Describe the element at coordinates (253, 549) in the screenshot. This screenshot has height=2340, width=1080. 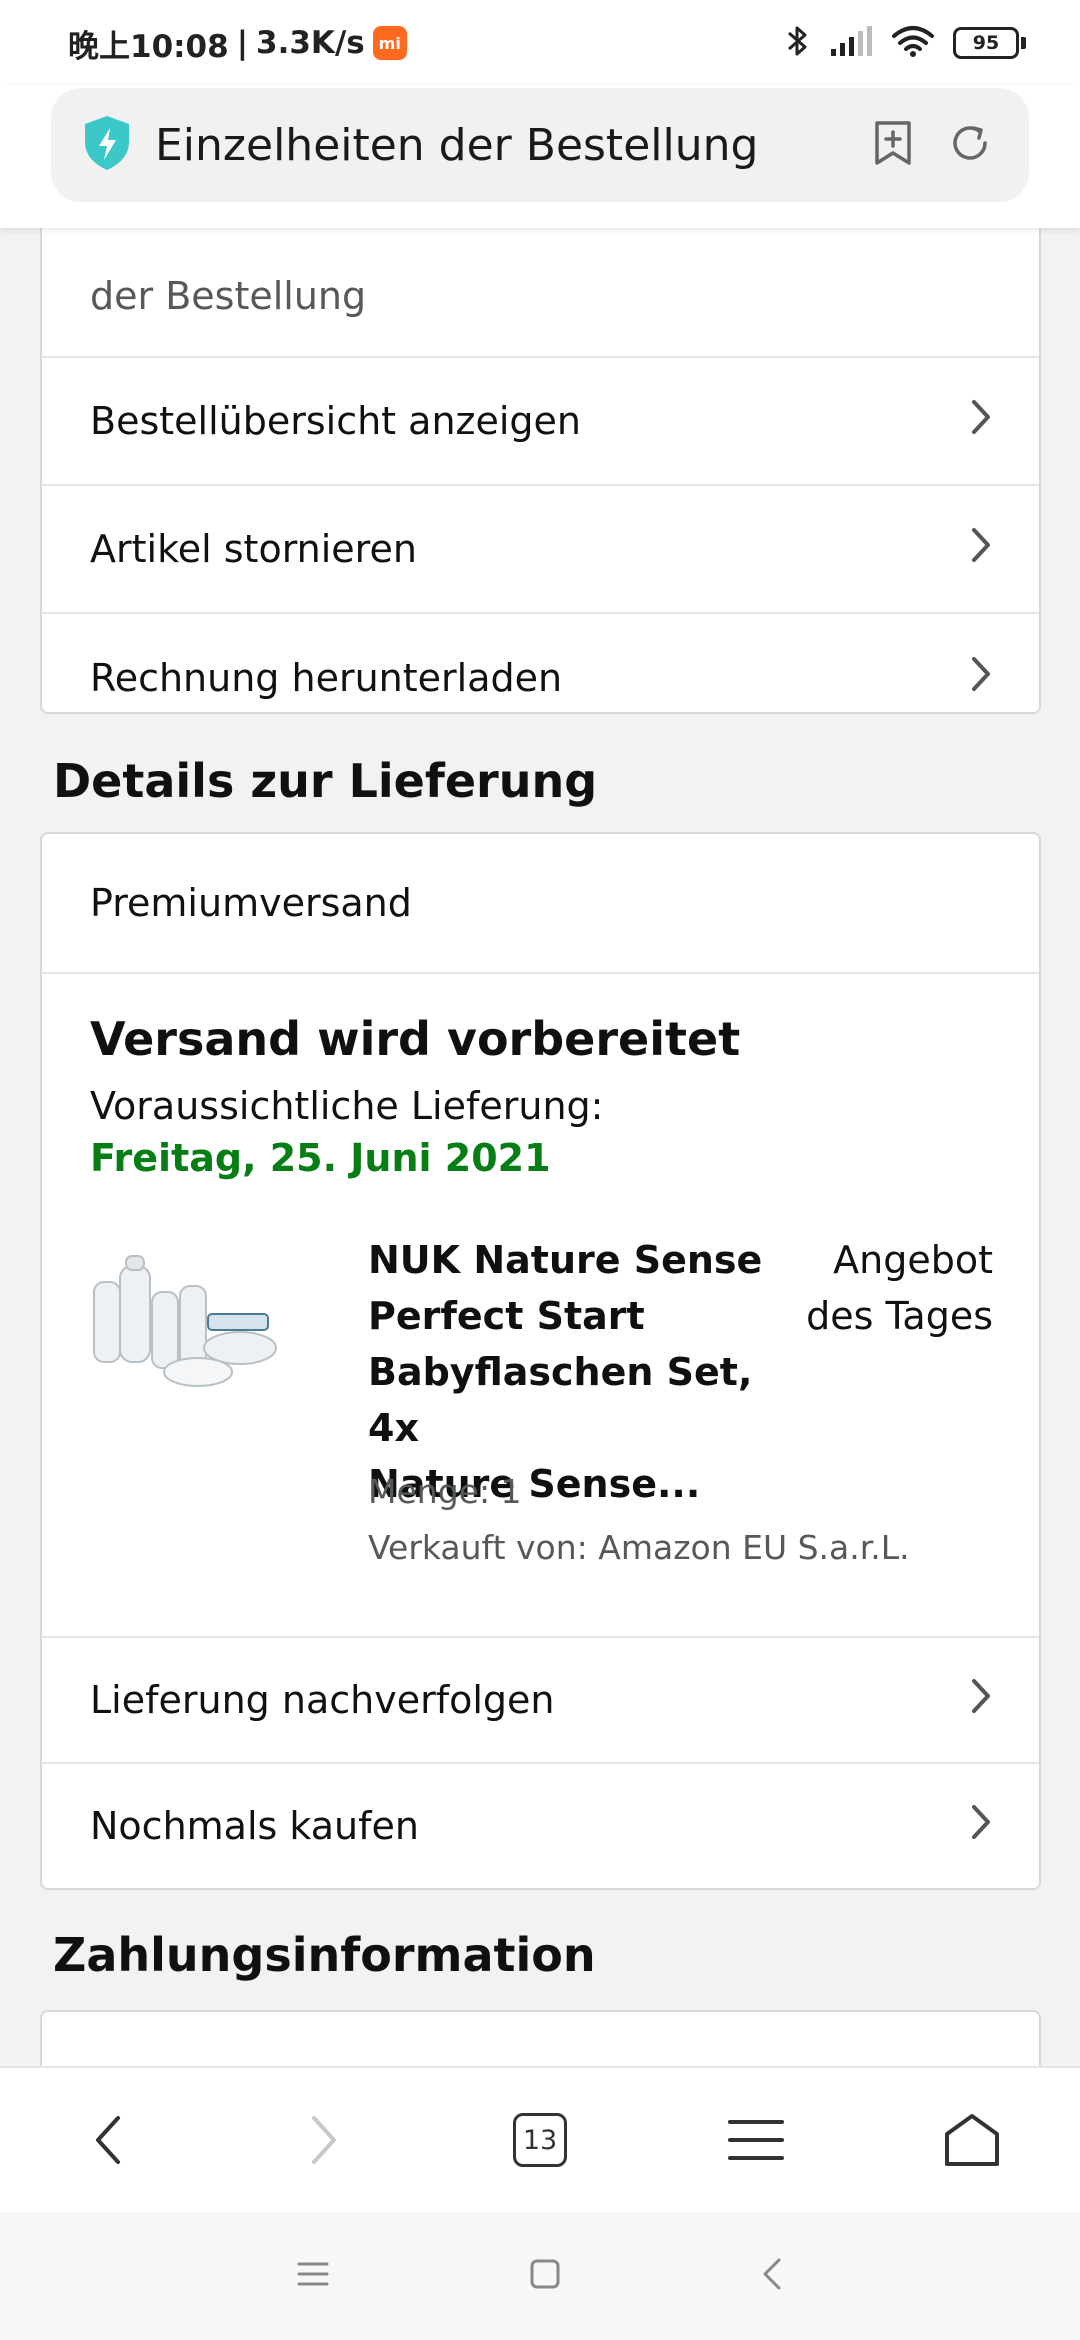
I see `order-action-label: Artikel stornieren` at that location.